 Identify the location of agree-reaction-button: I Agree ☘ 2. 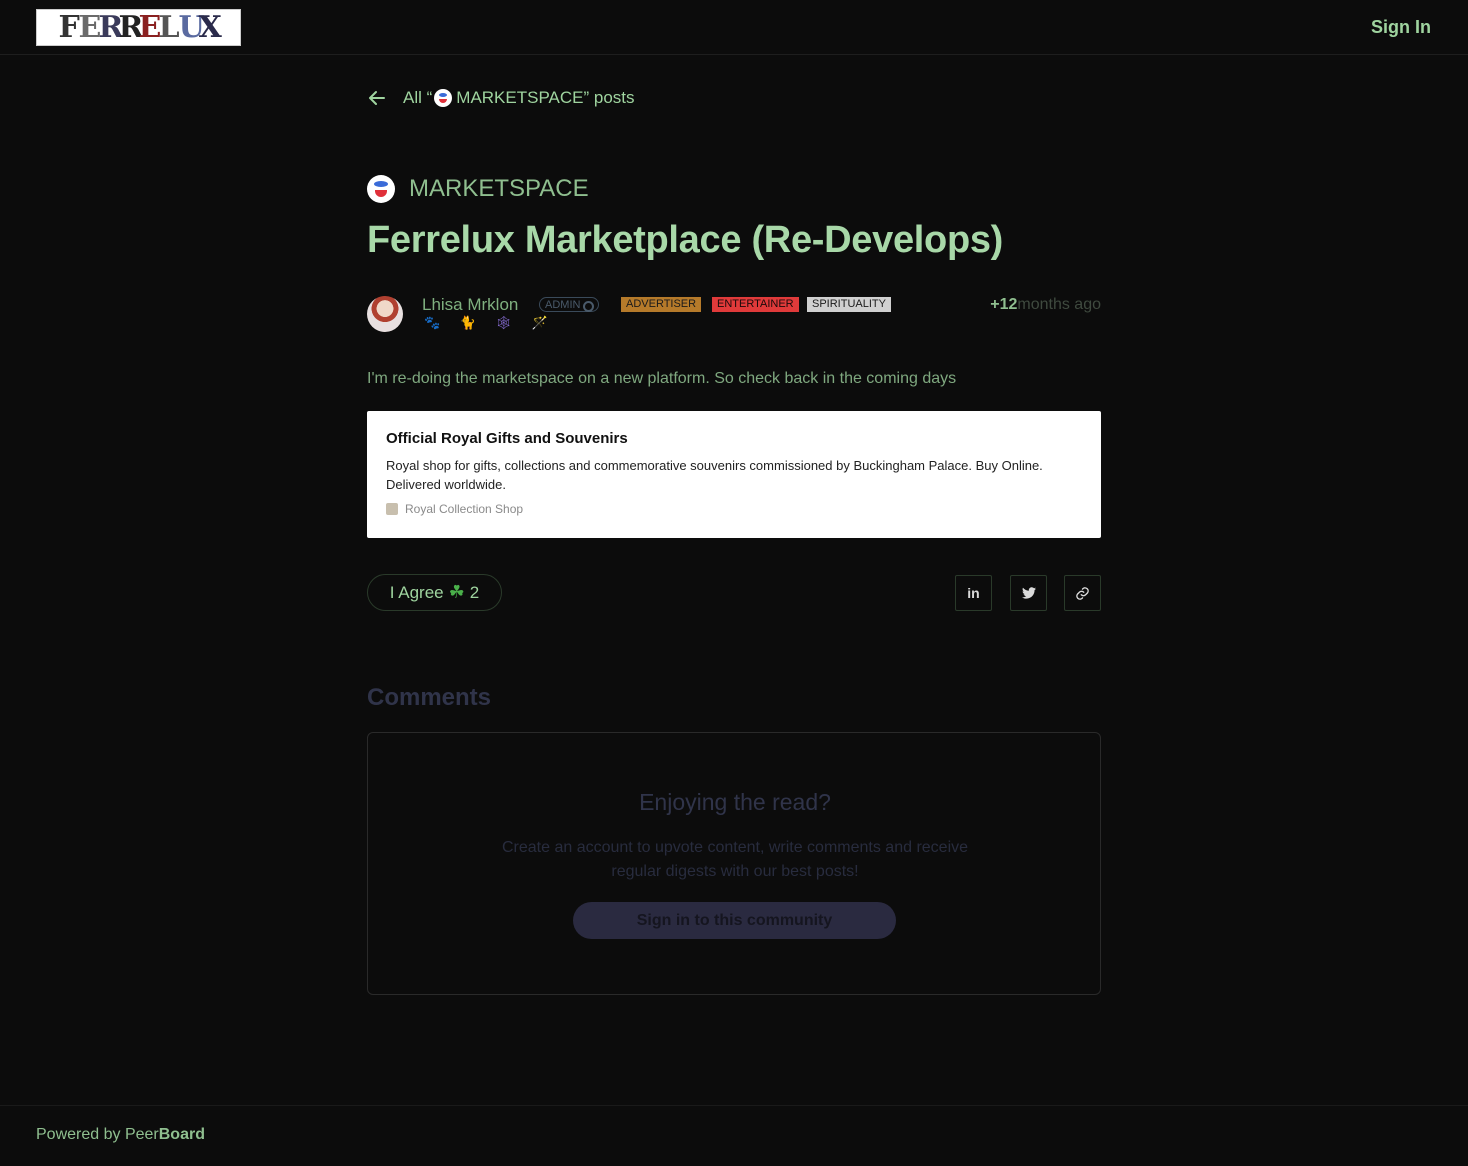
(434, 592).